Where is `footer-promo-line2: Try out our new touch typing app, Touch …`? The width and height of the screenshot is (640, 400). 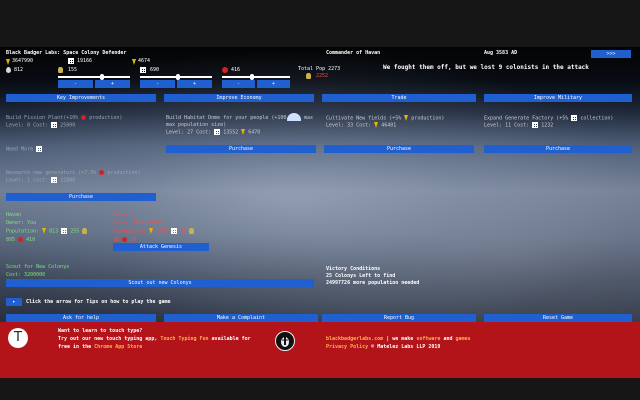 footer-promo-line2: Try out our new touch typing app, Touch … is located at coordinates (154, 339).